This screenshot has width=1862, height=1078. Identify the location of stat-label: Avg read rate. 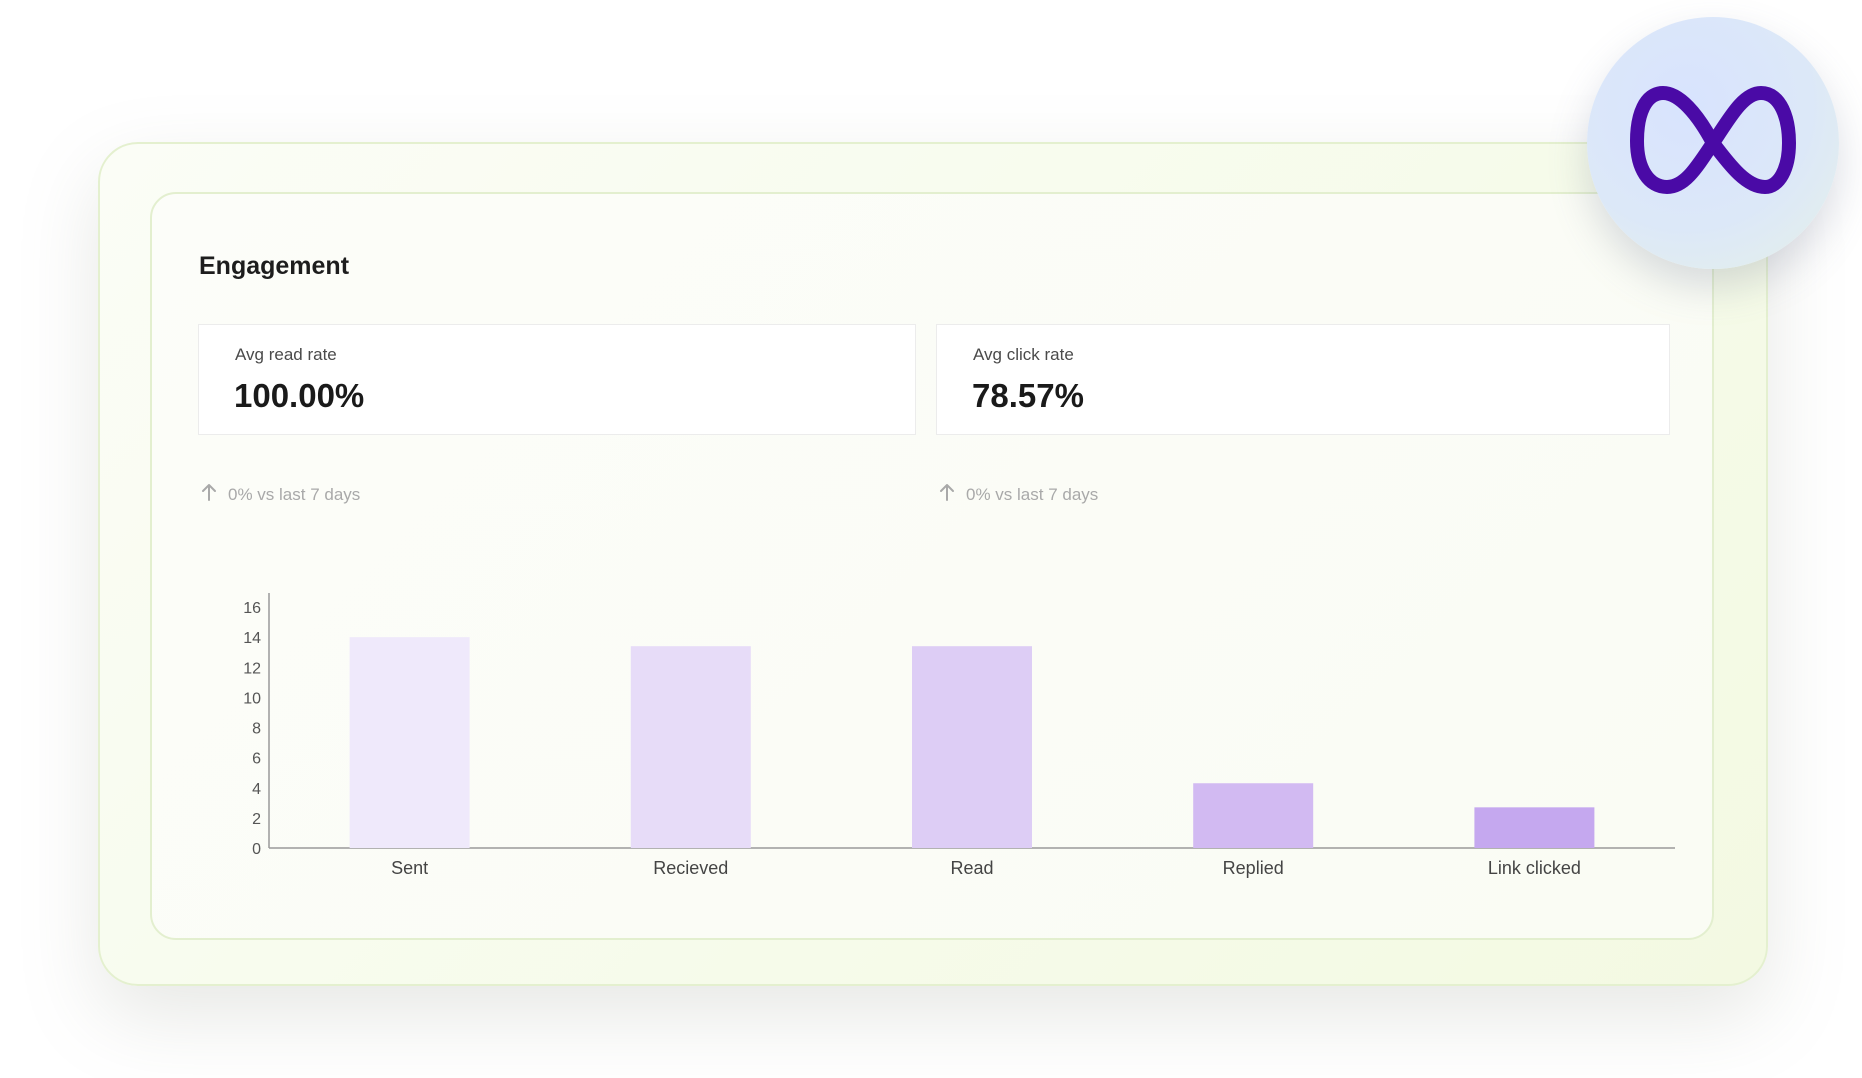
(286, 354).